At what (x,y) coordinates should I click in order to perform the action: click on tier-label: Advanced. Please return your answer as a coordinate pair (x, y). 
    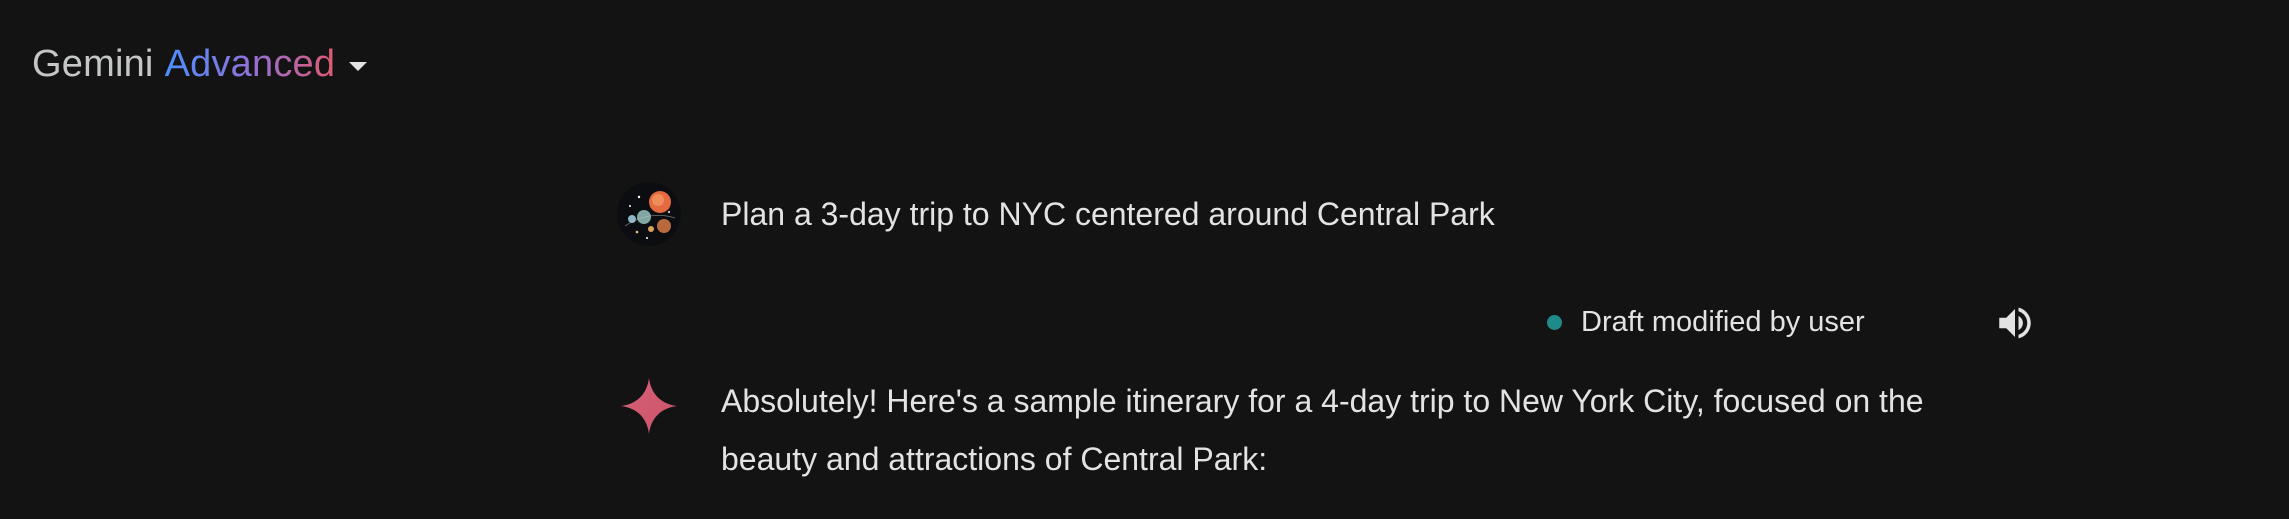
    Looking at the image, I should click on (250, 64).